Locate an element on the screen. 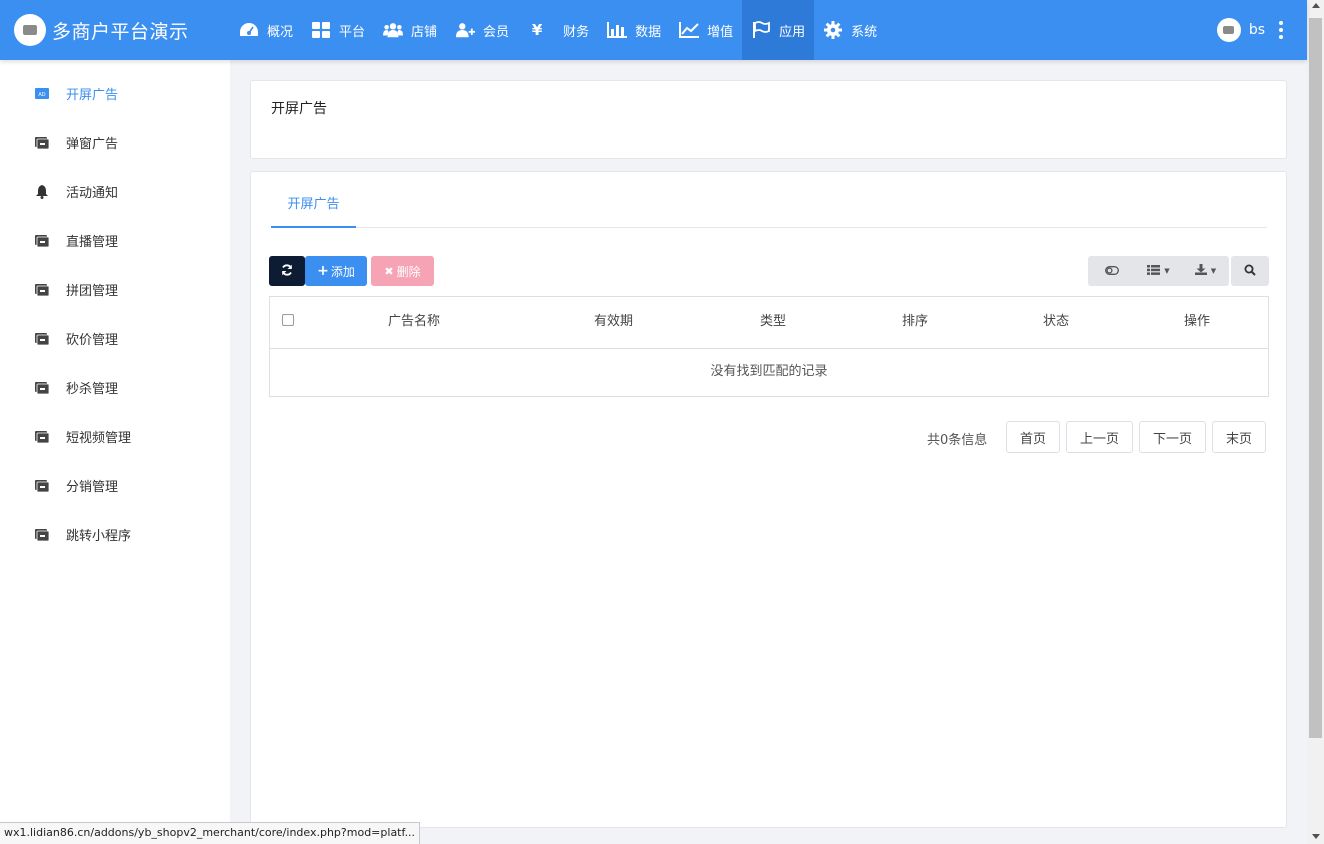 This screenshot has width=1324, height=844. search-button is located at coordinates (1250, 271).